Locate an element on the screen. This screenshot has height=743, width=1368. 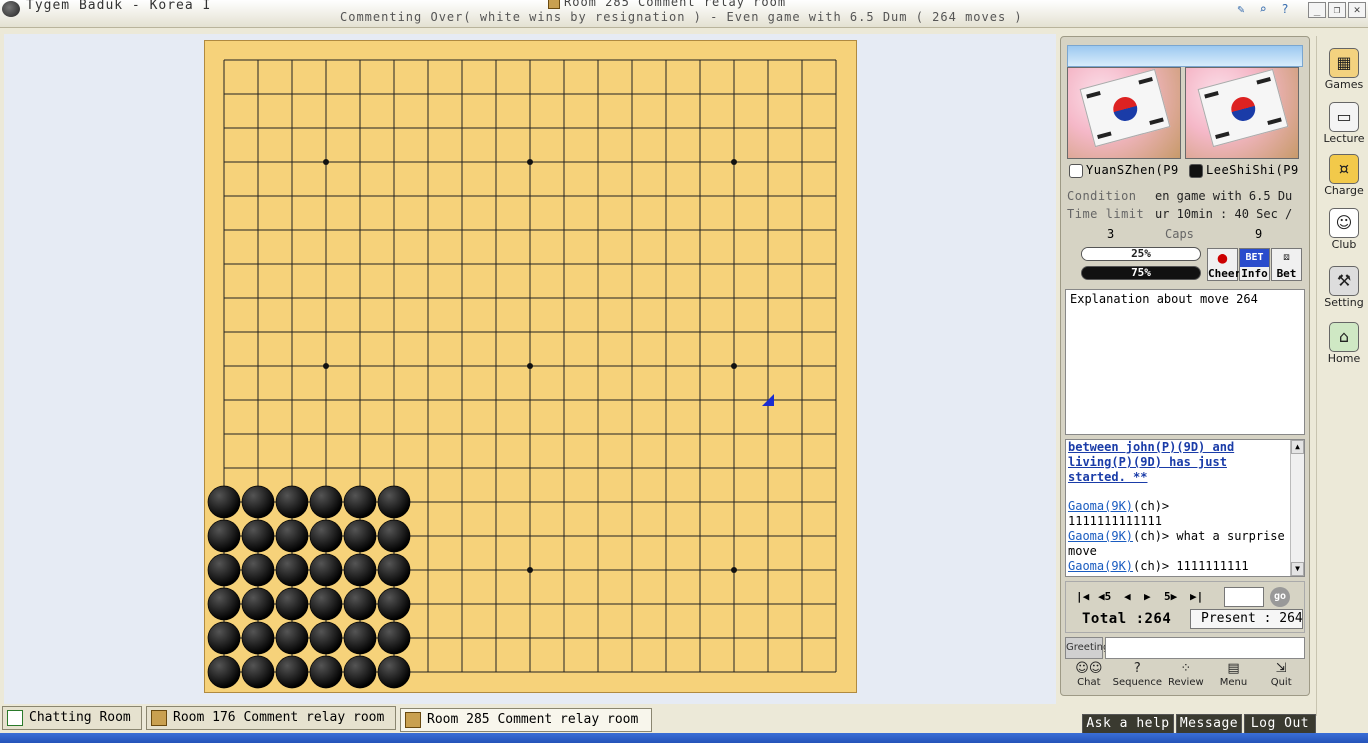
condition-value: en game with 6.5 Du is located at coordinates (1224, 196).